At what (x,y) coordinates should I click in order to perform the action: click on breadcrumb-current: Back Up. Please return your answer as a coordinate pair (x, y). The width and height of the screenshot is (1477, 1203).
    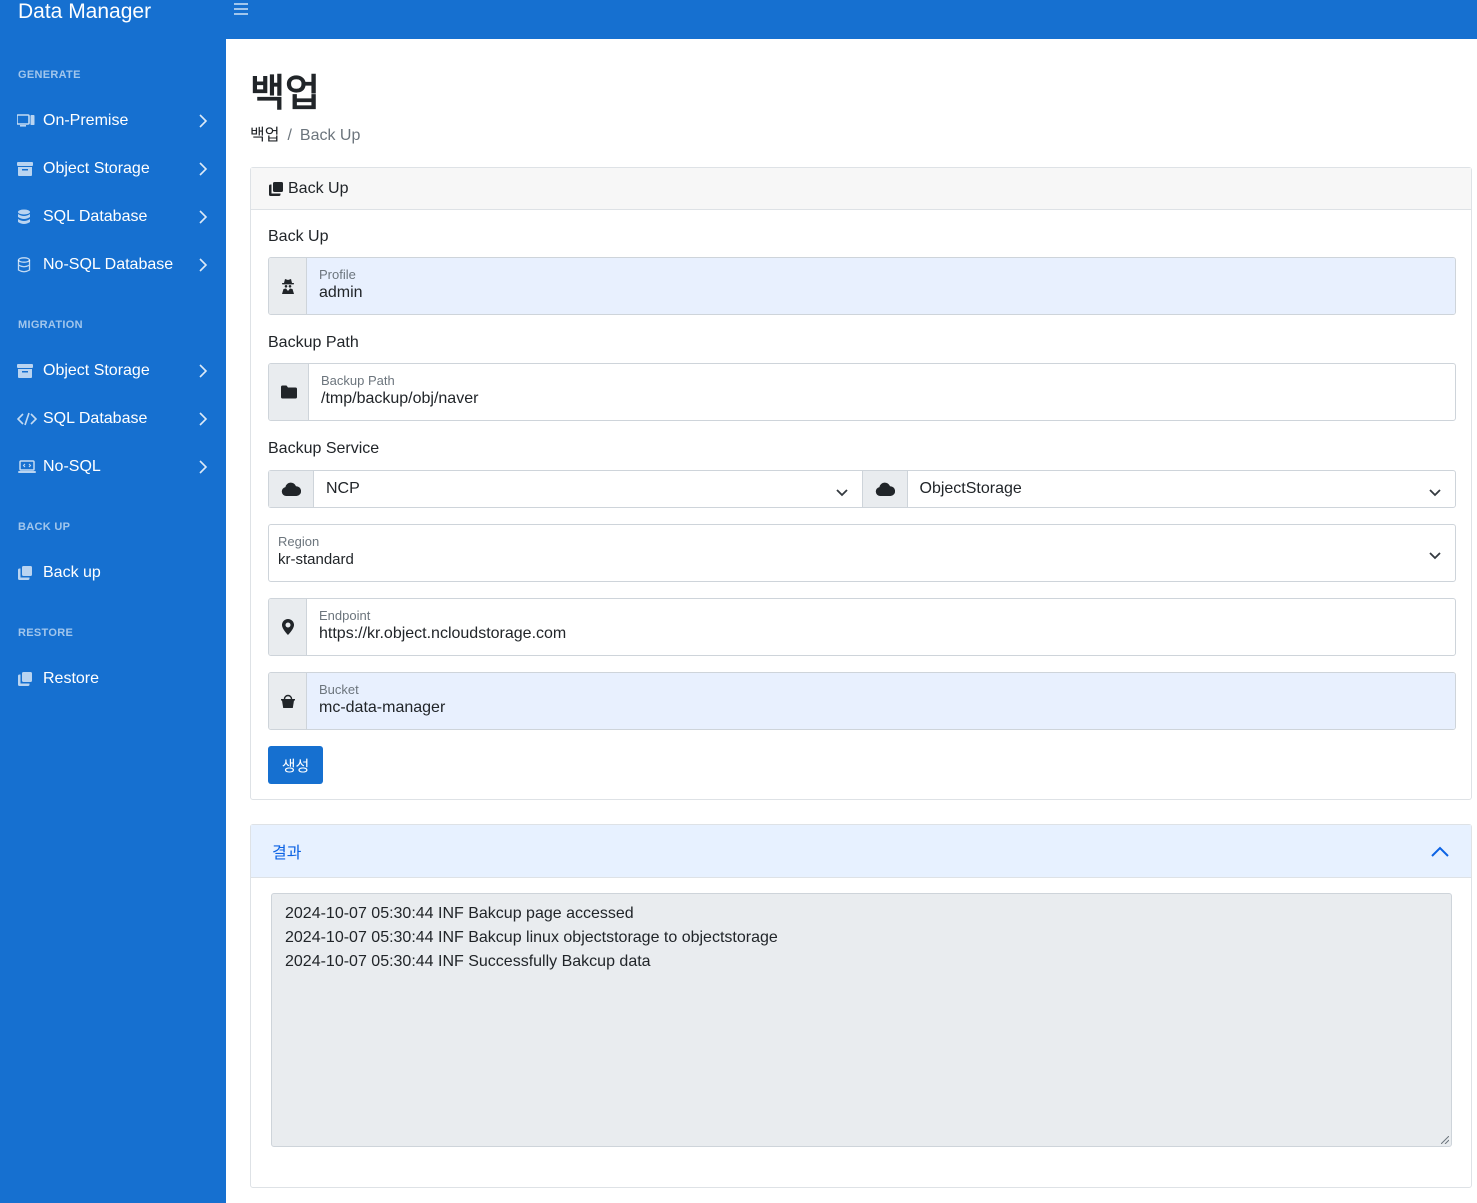
    Looking at the image, I should click on (330, 135).